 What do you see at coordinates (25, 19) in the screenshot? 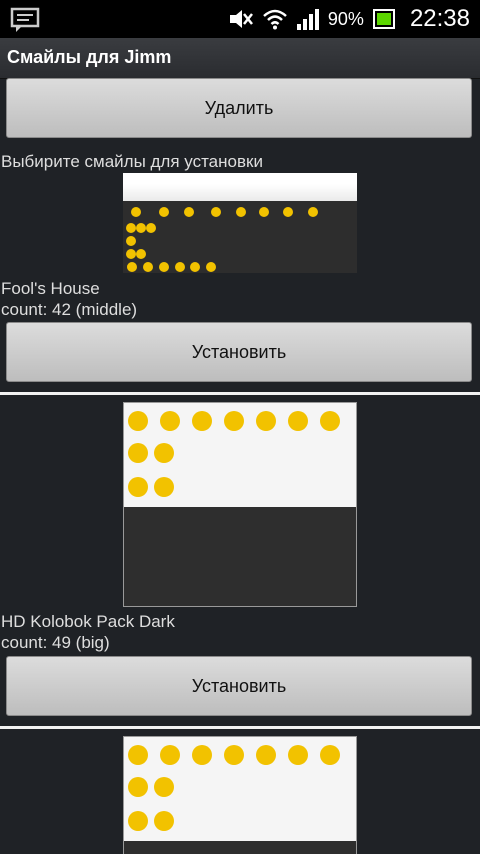
I see `notification-icon` at bounding box center [25, 19].